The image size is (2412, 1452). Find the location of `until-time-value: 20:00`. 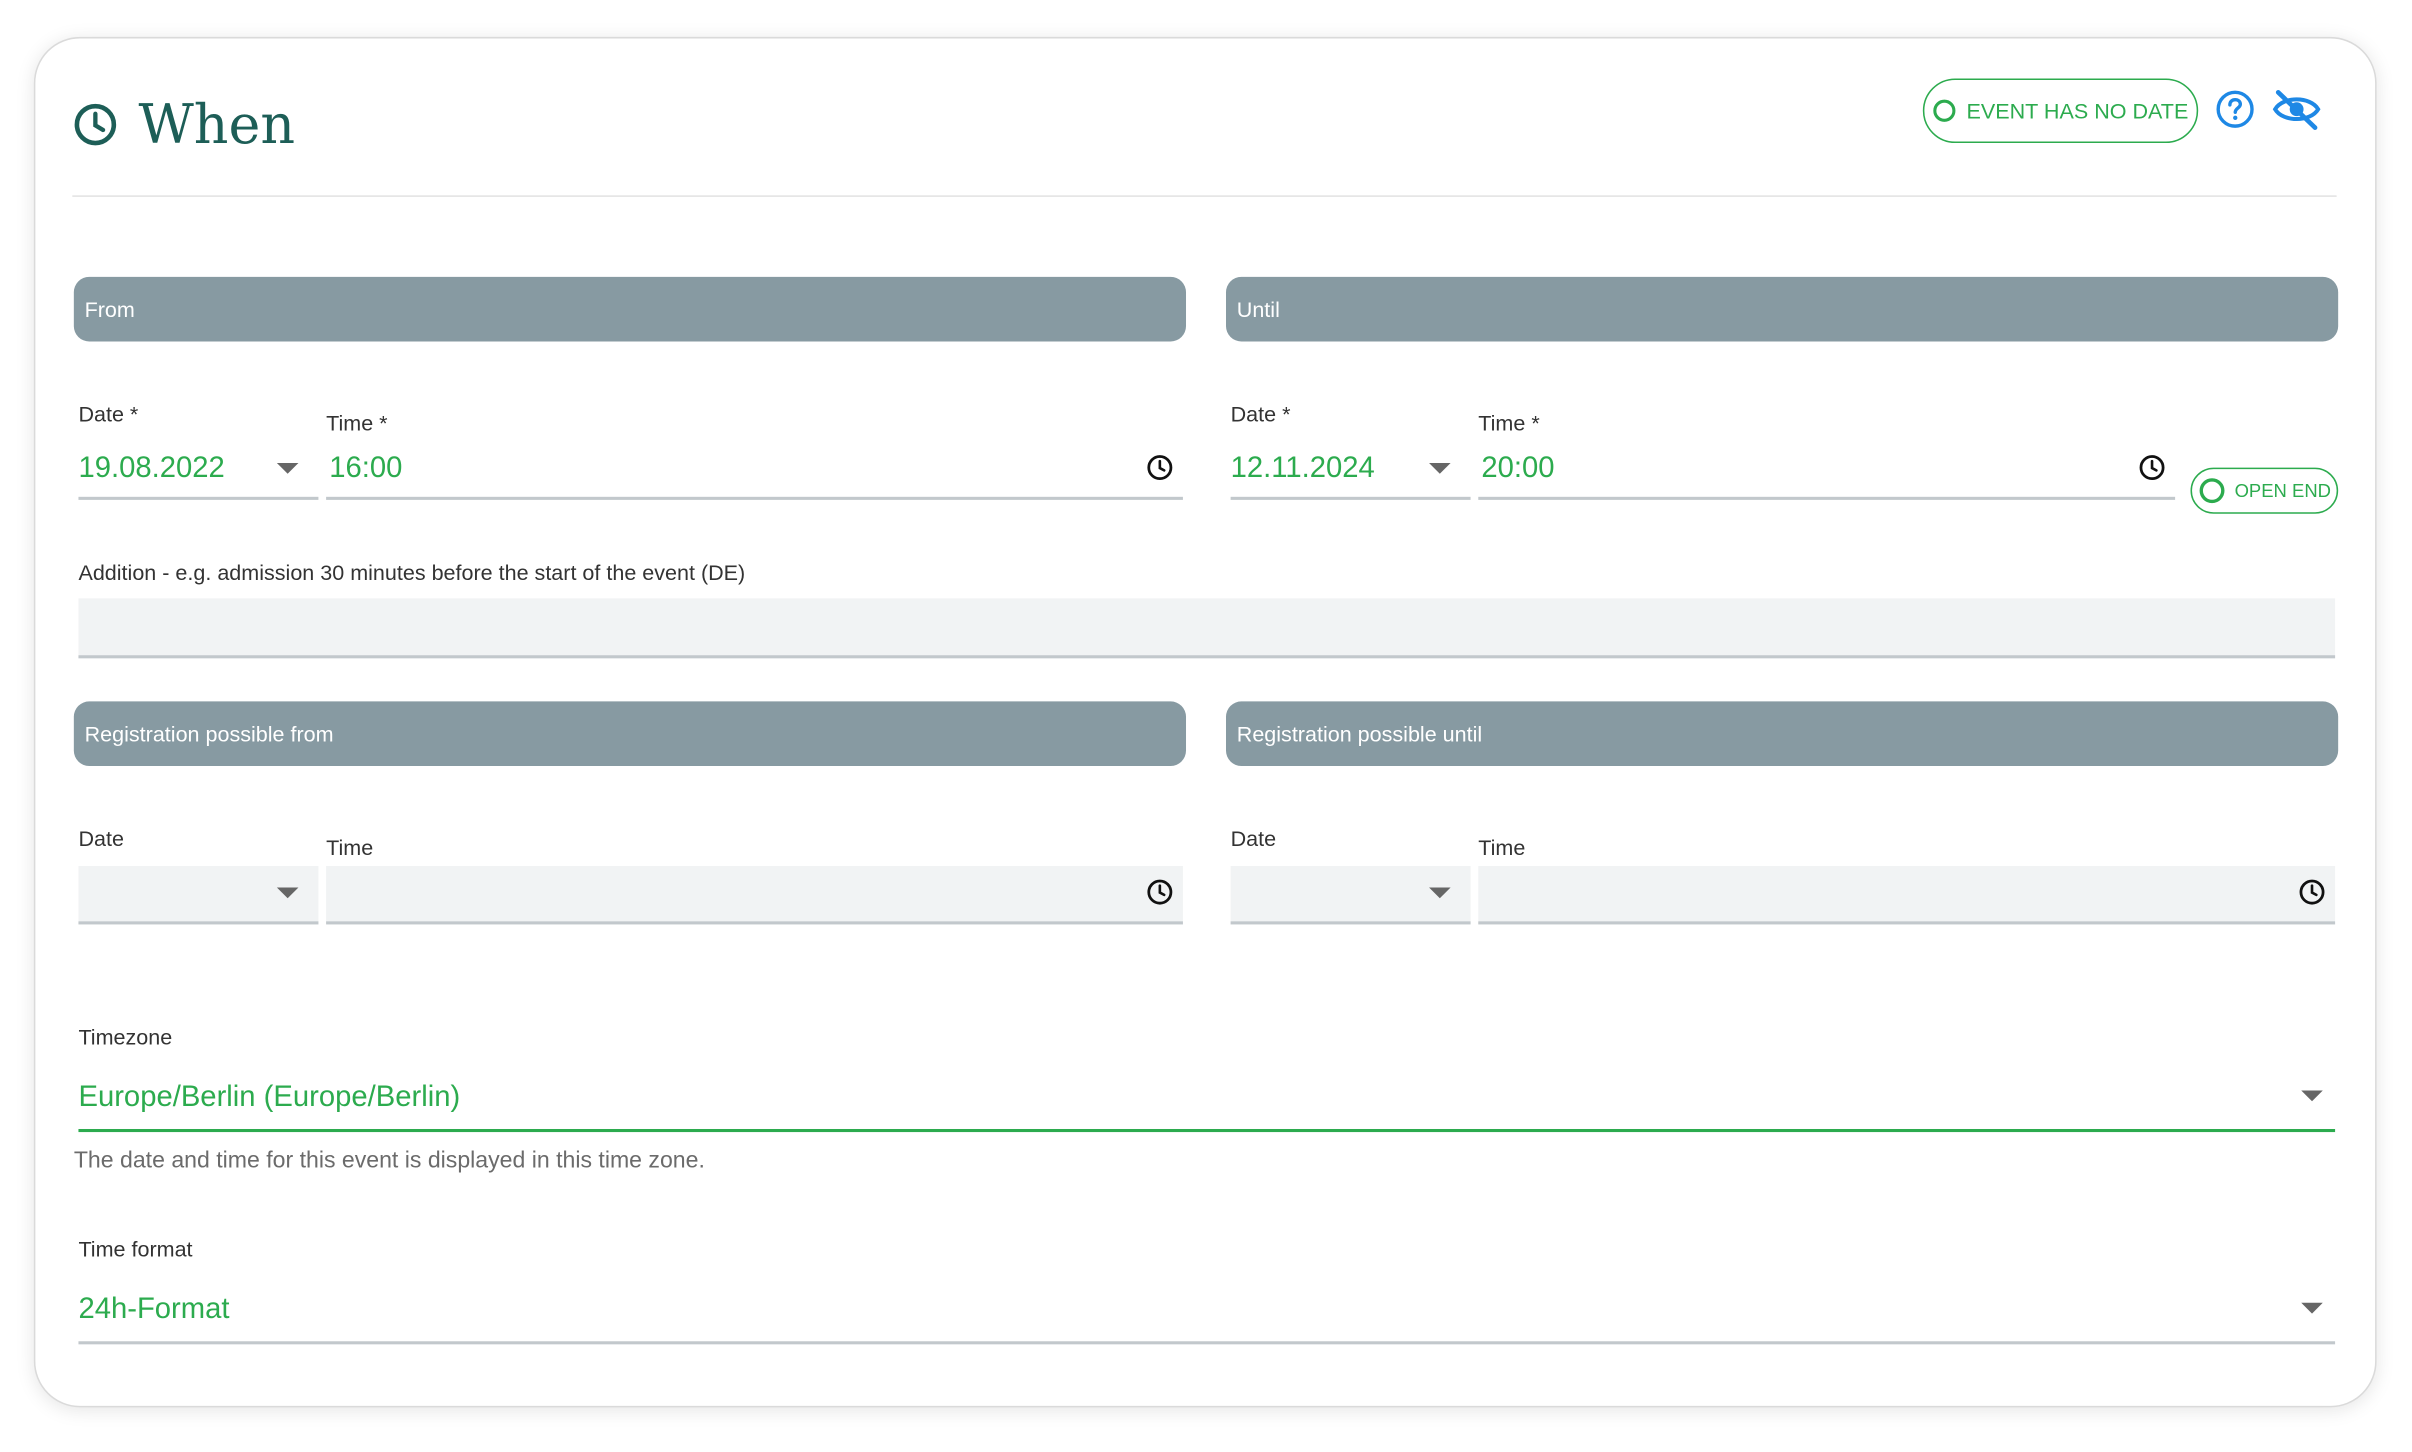

until-time-value: 20:00 is located at coordinates (1518, 468).